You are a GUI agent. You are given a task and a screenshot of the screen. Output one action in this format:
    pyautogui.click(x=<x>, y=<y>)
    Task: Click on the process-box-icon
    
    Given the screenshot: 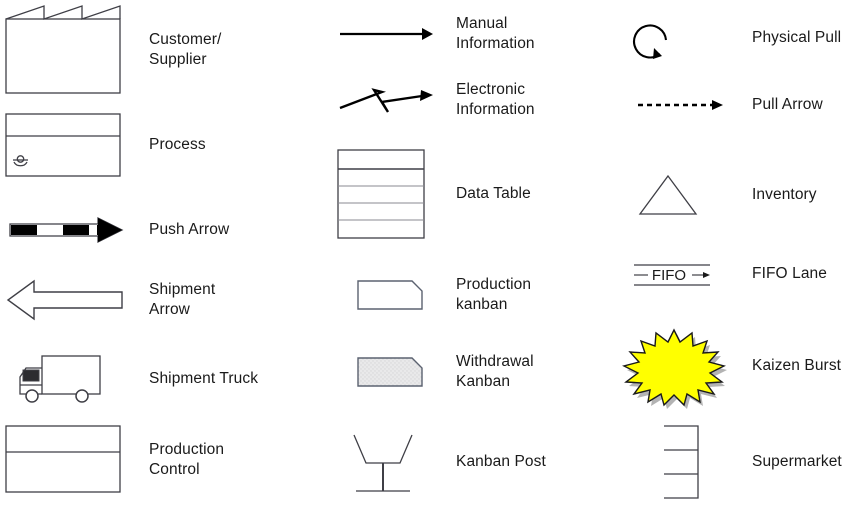 What is the action you would take?
    pyautogui.click(x=76, y=145)
    